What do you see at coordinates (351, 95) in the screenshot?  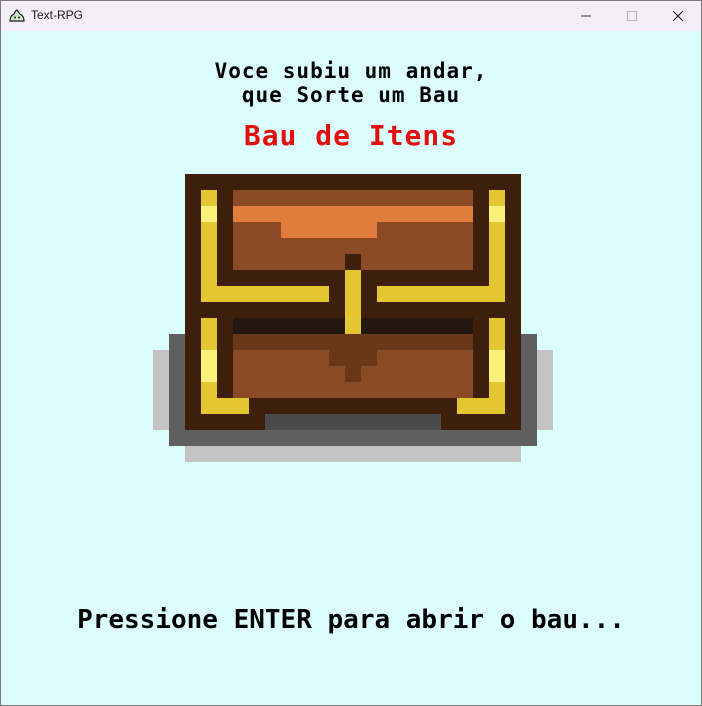 I see `message-line-2: que Sorte um Bau` at bounding box center [351, 95].